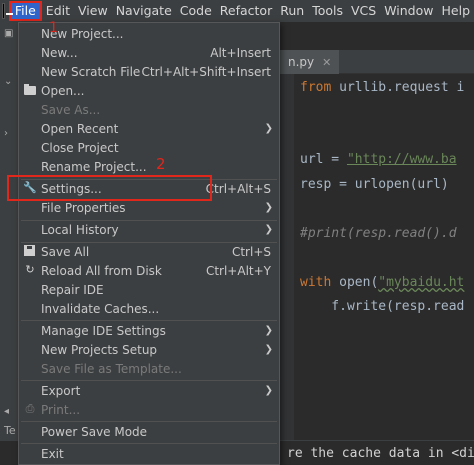  I want to click on code-text: open(, so click(355, 282).